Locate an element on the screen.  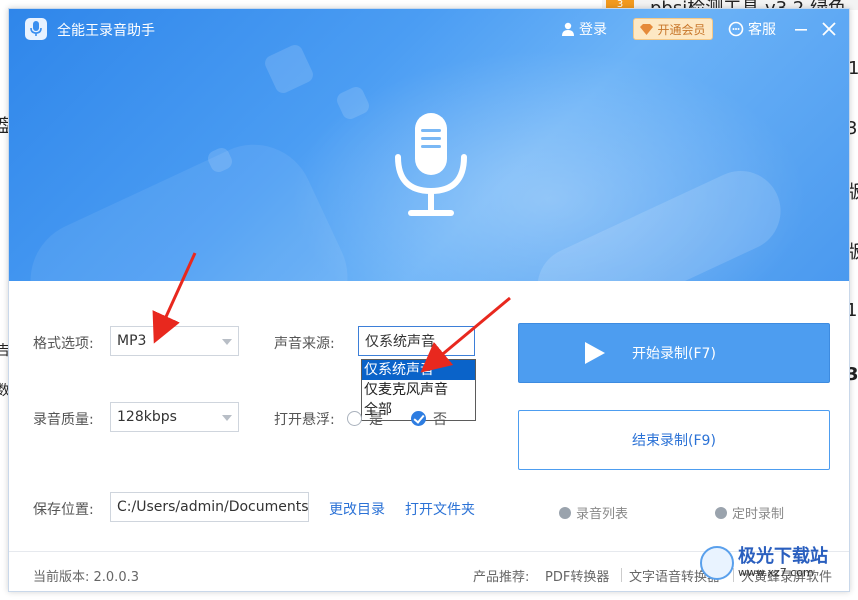
start-record-label: 开始录制(F7) is located at coordinates (674, 354).